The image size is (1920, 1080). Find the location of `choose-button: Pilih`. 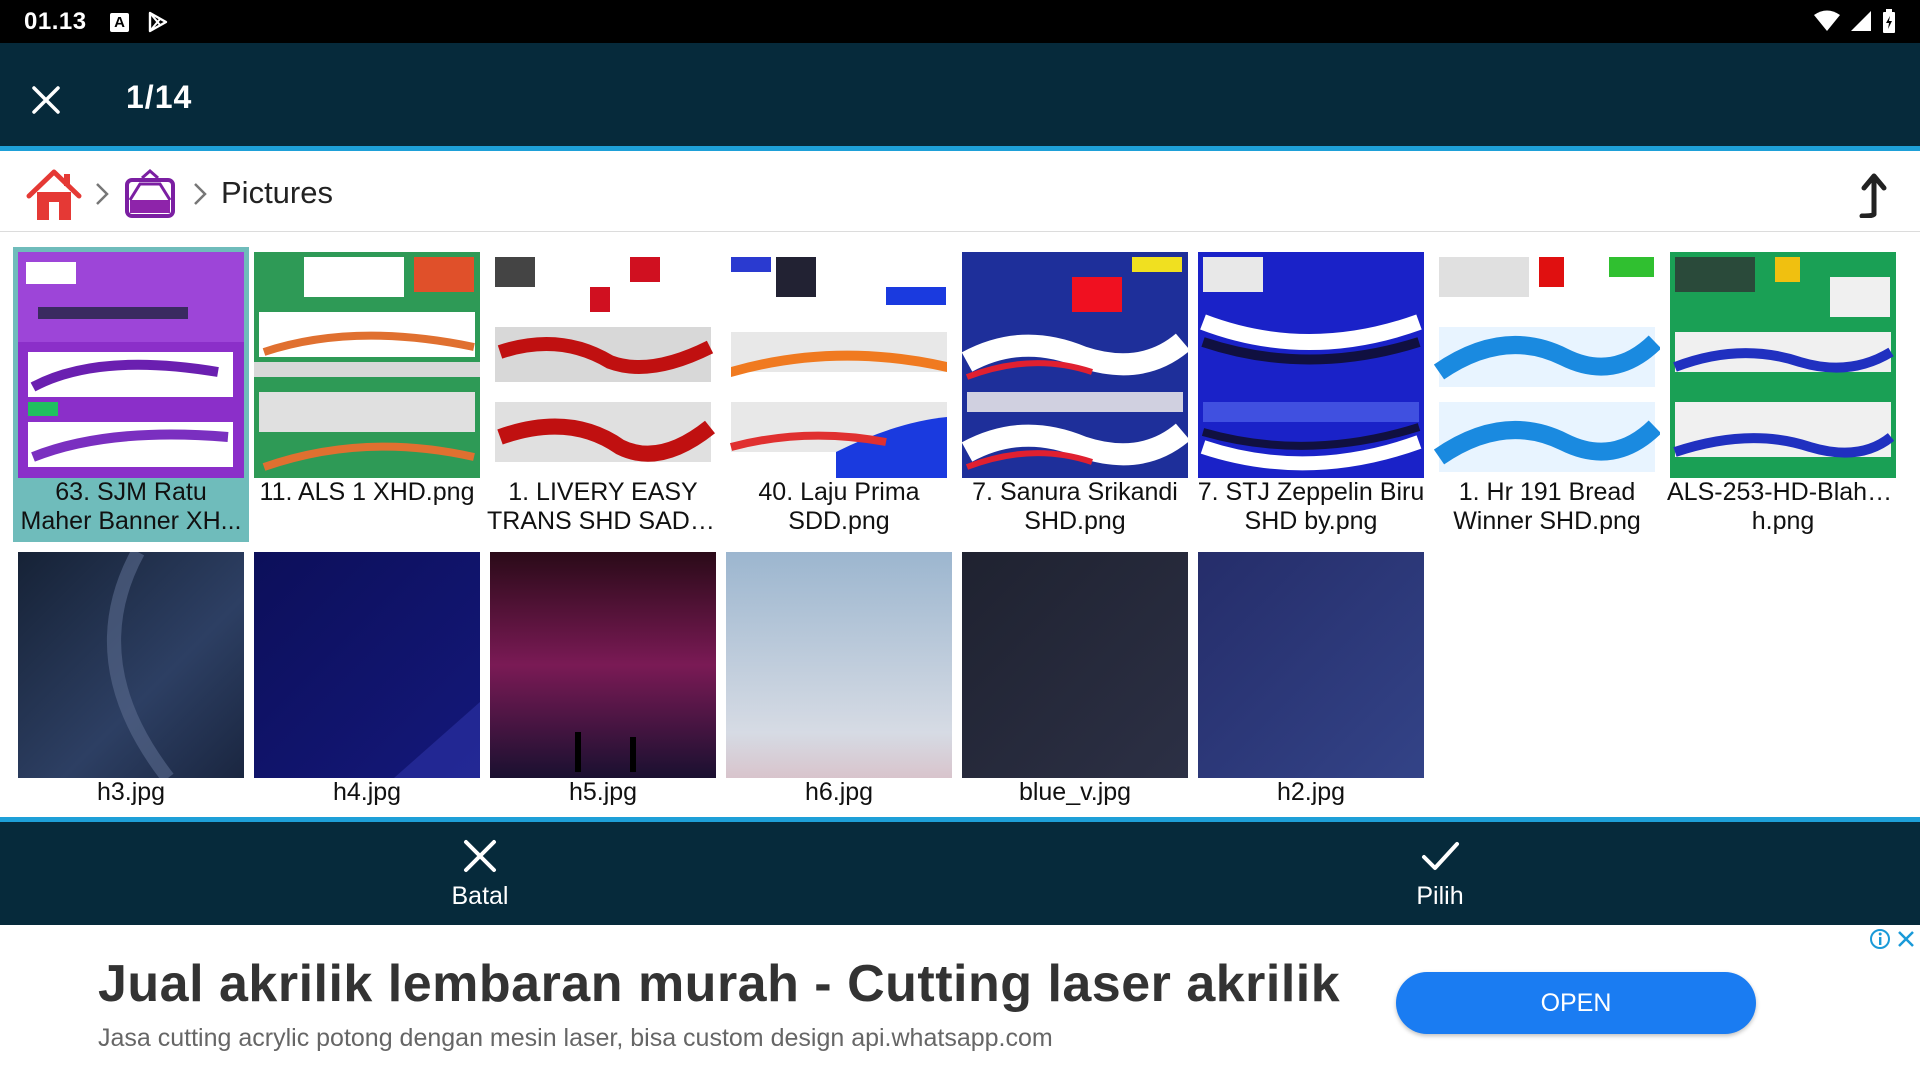

choose-button: Pilih is located at coordinates (1440, 873).